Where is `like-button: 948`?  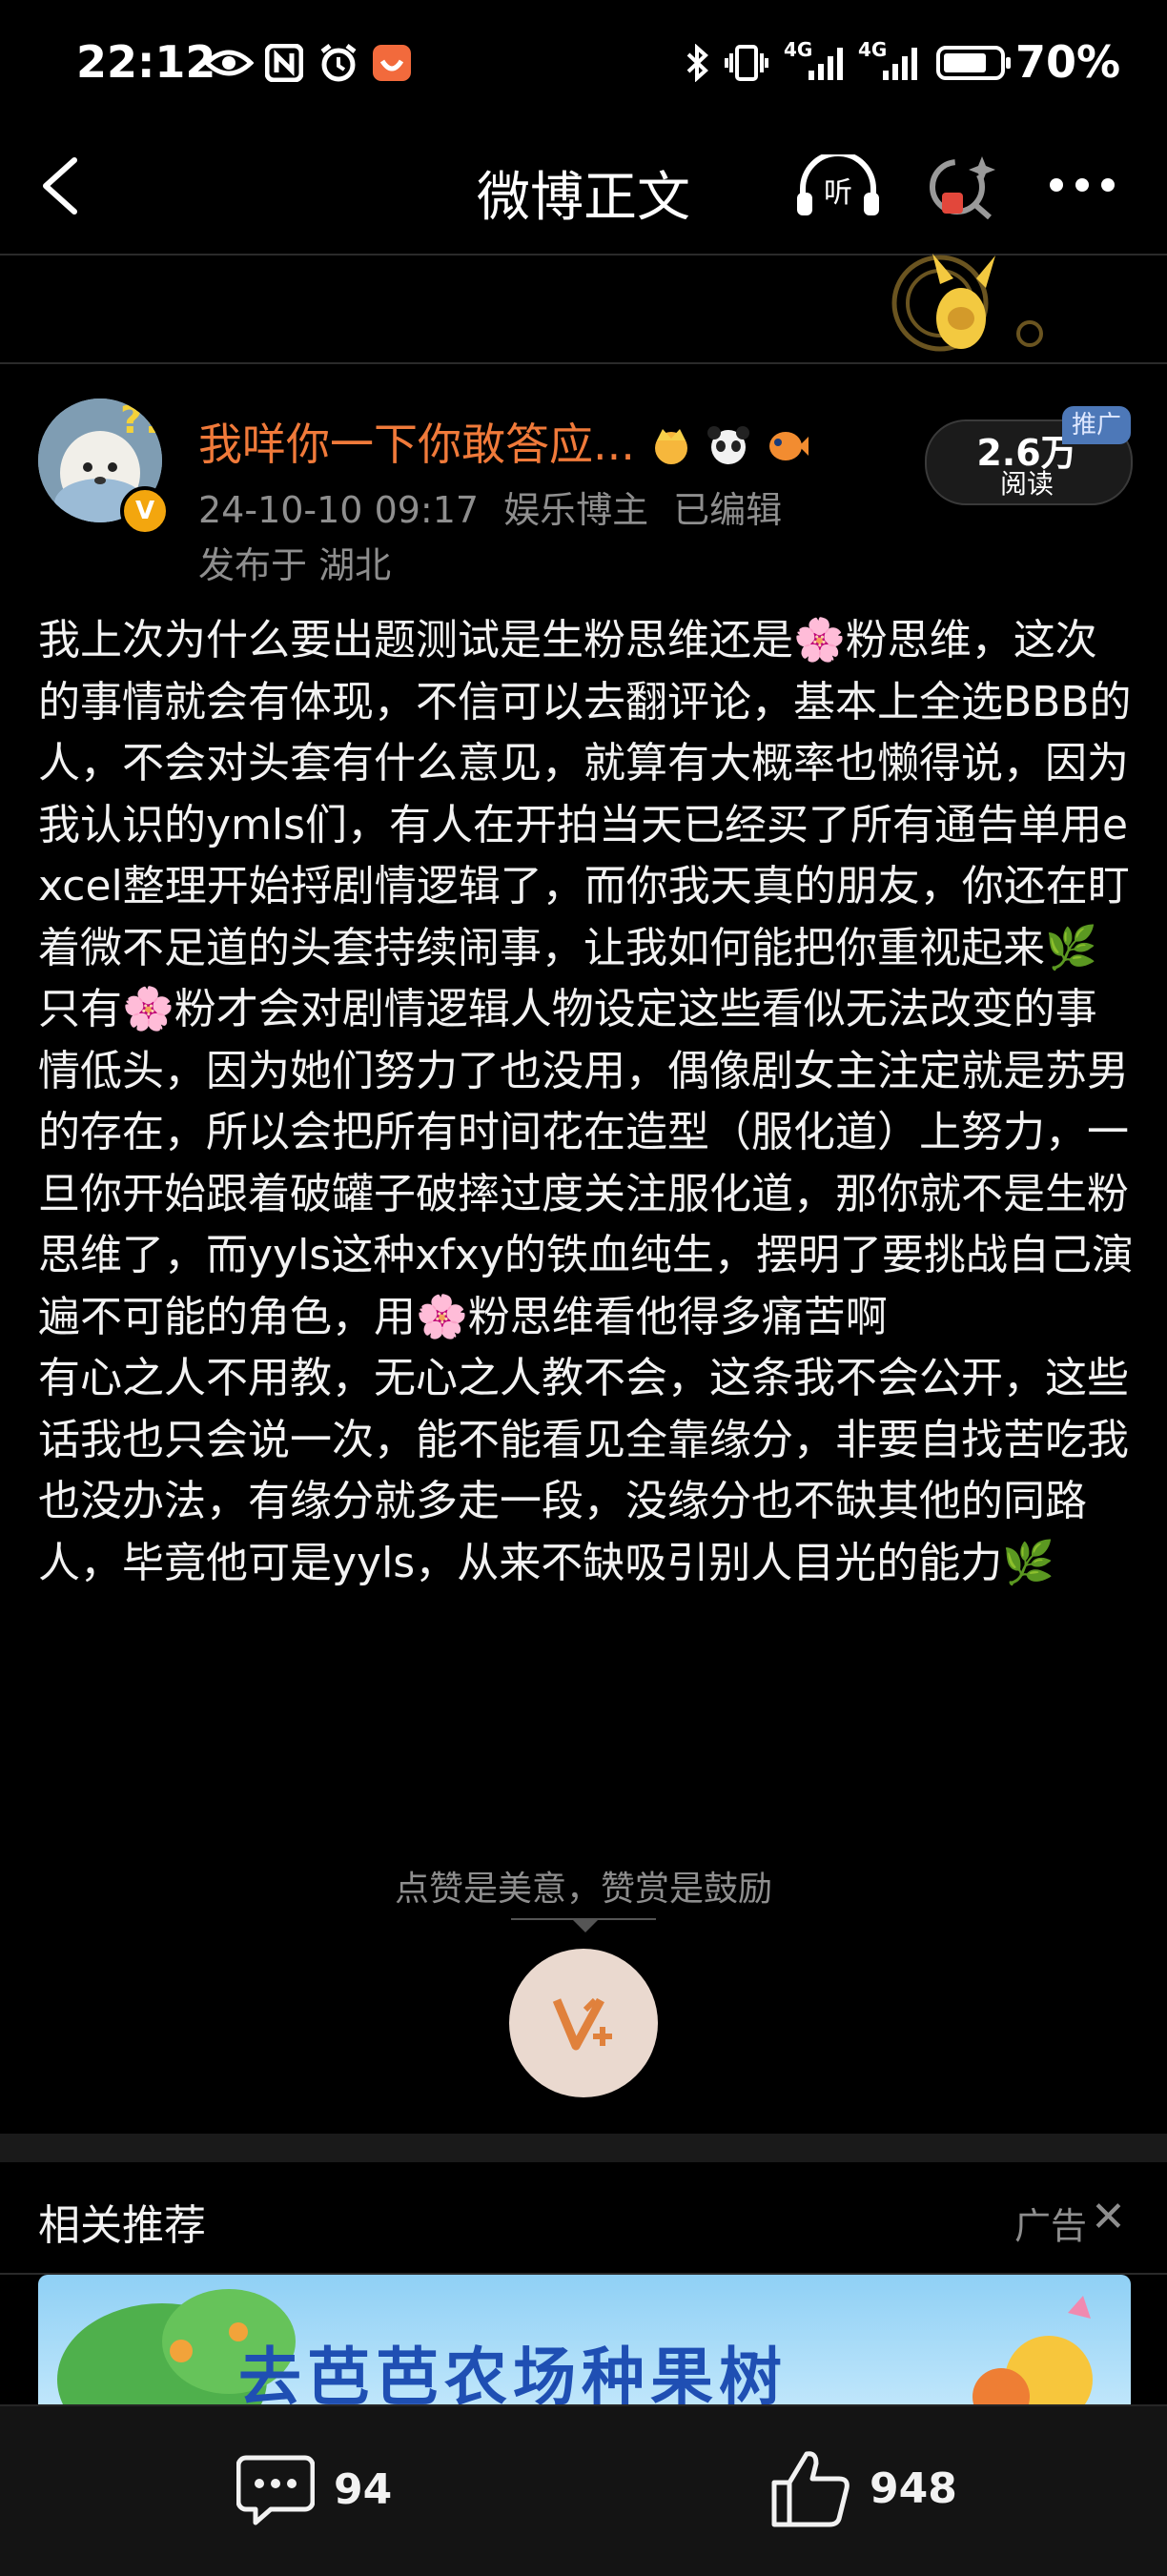 like-button: 948 is located at coordinates (863, 2488).